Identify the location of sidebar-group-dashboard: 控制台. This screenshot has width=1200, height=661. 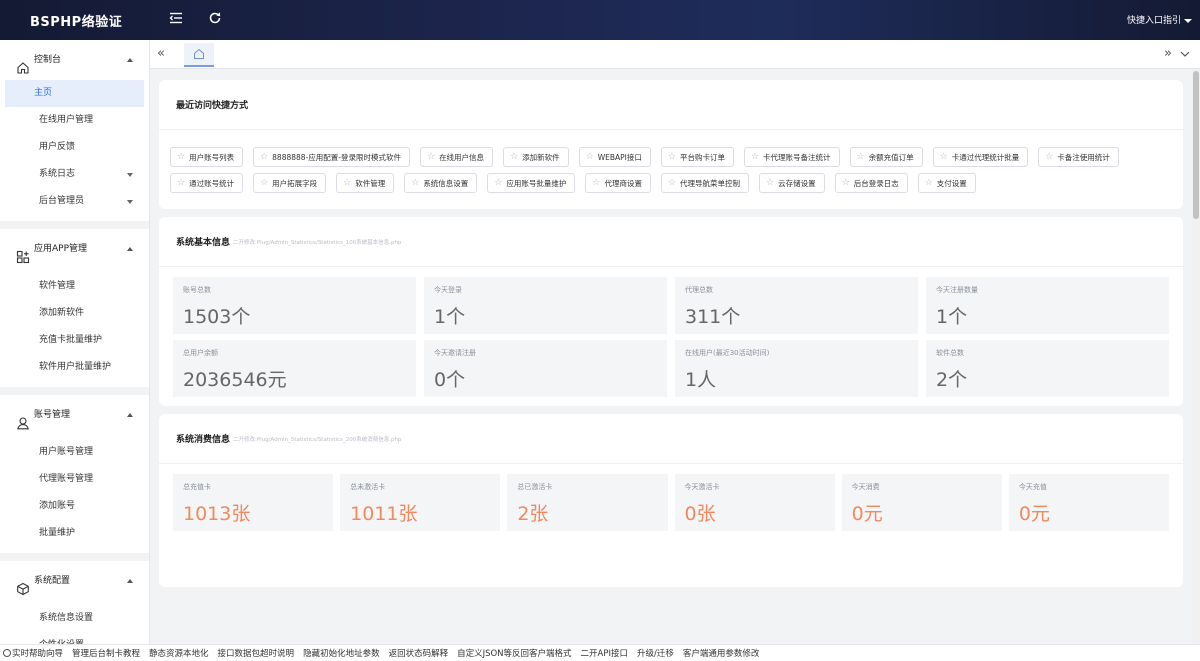
(74, 60).